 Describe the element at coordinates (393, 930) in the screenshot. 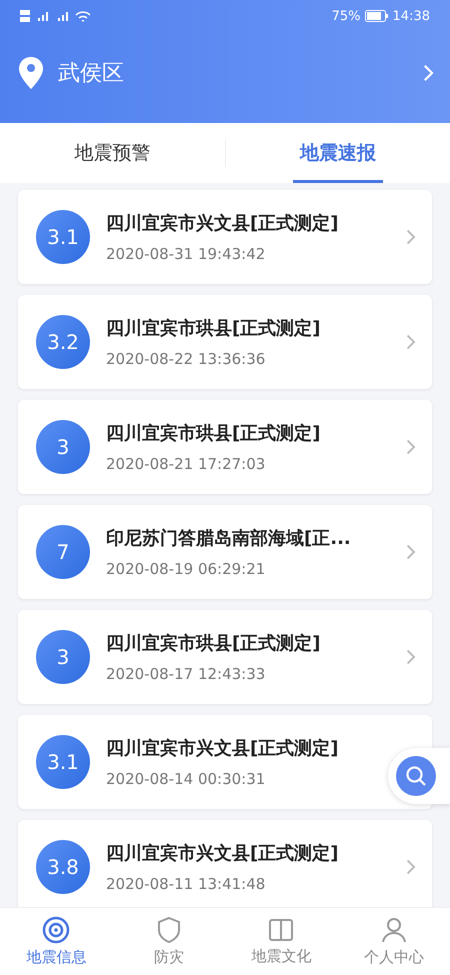

I see `person-icon` at that location.